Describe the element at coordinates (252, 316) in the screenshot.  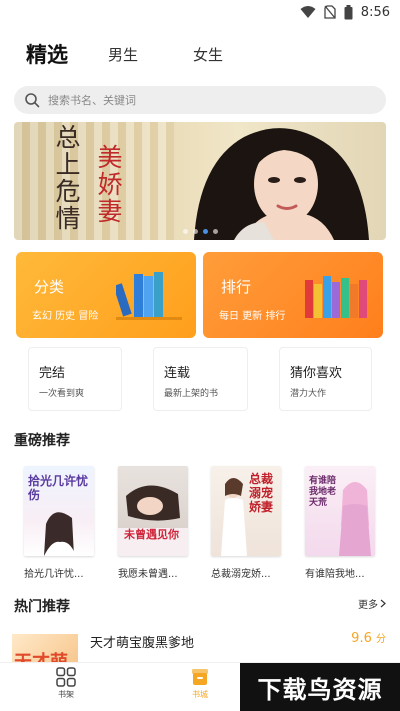
I see `ranking-card-subtitle: 每日 更新 排行` at that location.